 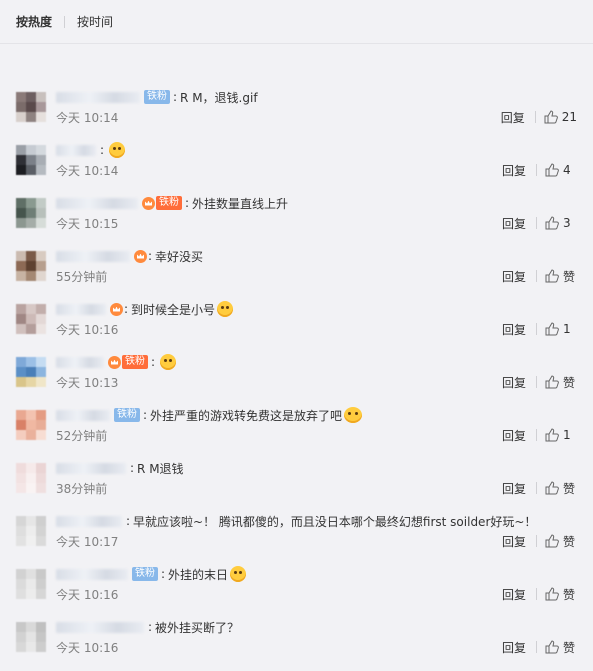 What do you see at coordinates (225, 309) in the screenshot?
I see `thinking-face-icon` at bounding box center [225, 309].